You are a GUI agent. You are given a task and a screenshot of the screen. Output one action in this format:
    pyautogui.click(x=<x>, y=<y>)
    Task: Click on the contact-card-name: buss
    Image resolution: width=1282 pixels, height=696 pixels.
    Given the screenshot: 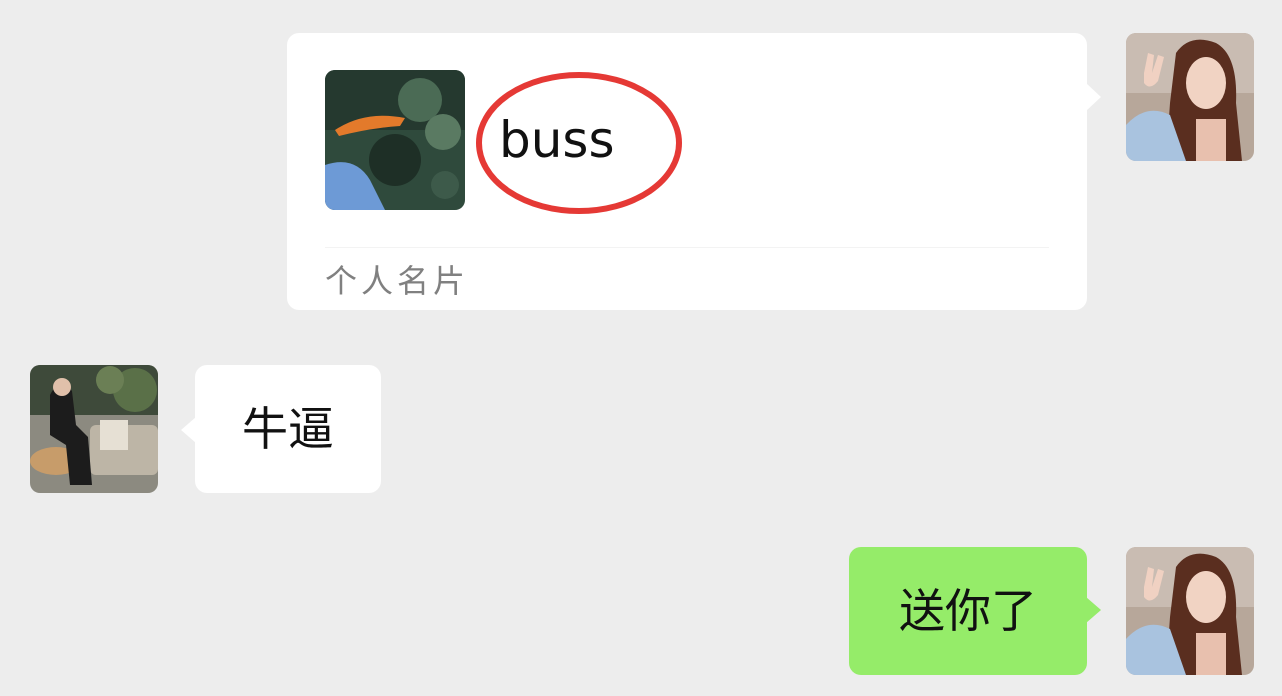 What is the action you would take?
    pyautogui.click(x=557, y=140)
    